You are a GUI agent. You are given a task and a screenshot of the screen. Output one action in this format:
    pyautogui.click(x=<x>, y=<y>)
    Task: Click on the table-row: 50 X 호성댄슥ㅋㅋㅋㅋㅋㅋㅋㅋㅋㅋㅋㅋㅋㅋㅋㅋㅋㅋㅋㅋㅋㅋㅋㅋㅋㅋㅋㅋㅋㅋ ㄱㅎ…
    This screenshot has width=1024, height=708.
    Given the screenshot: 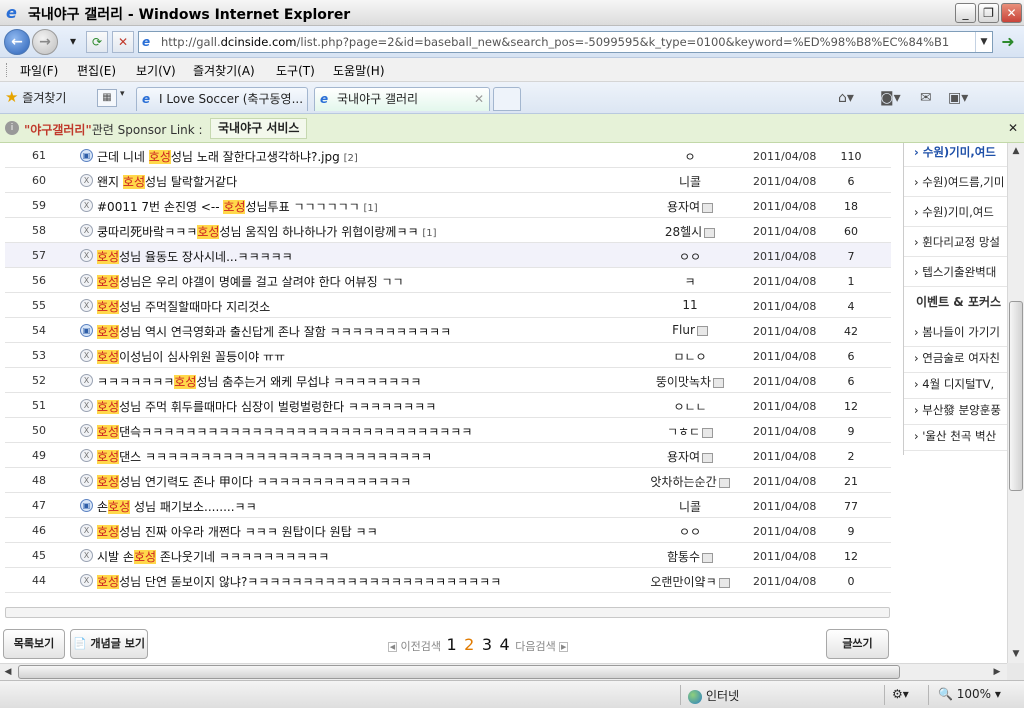 What is the action you would take?
    pyautogui.click(x=448, y=430)
    